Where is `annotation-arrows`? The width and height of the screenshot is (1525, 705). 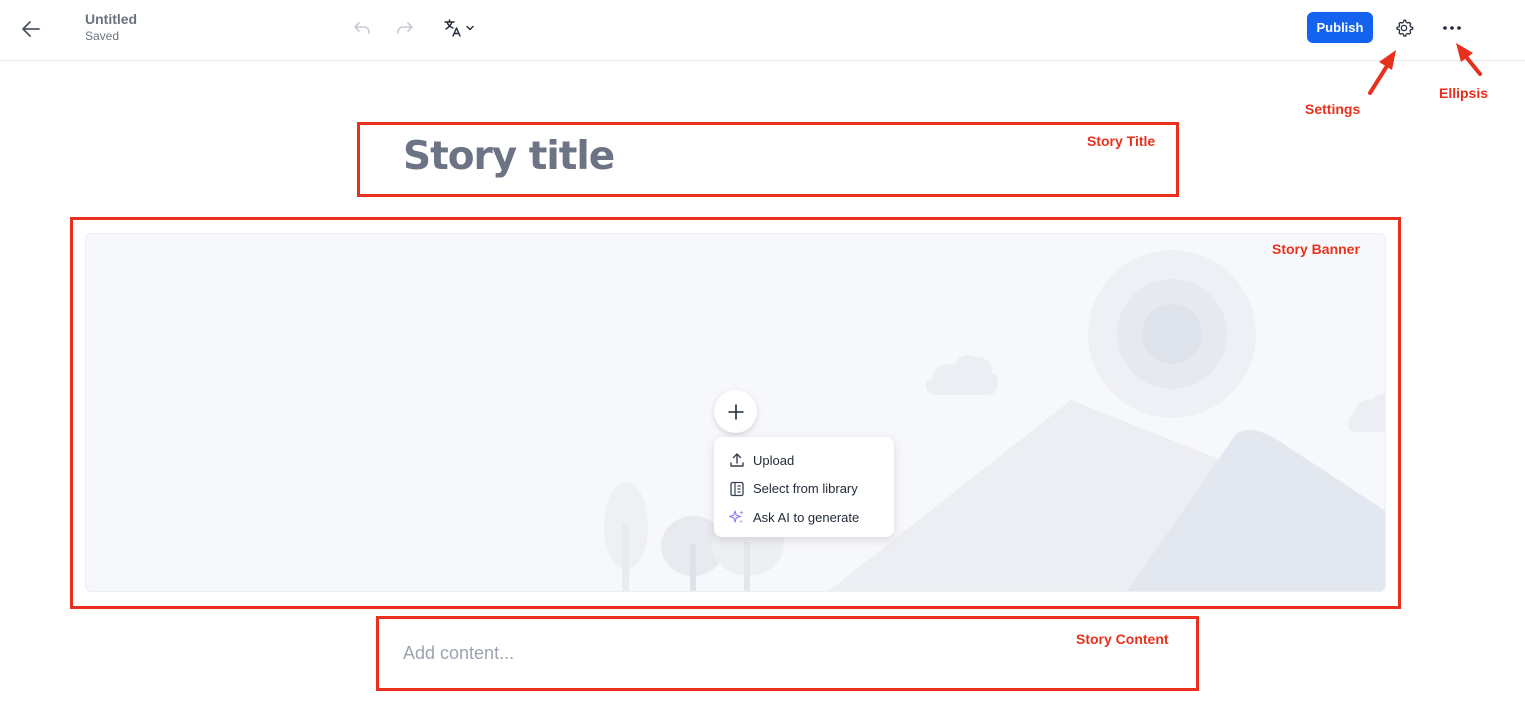
annotation-arrows is located at coordinates (1425, 69).